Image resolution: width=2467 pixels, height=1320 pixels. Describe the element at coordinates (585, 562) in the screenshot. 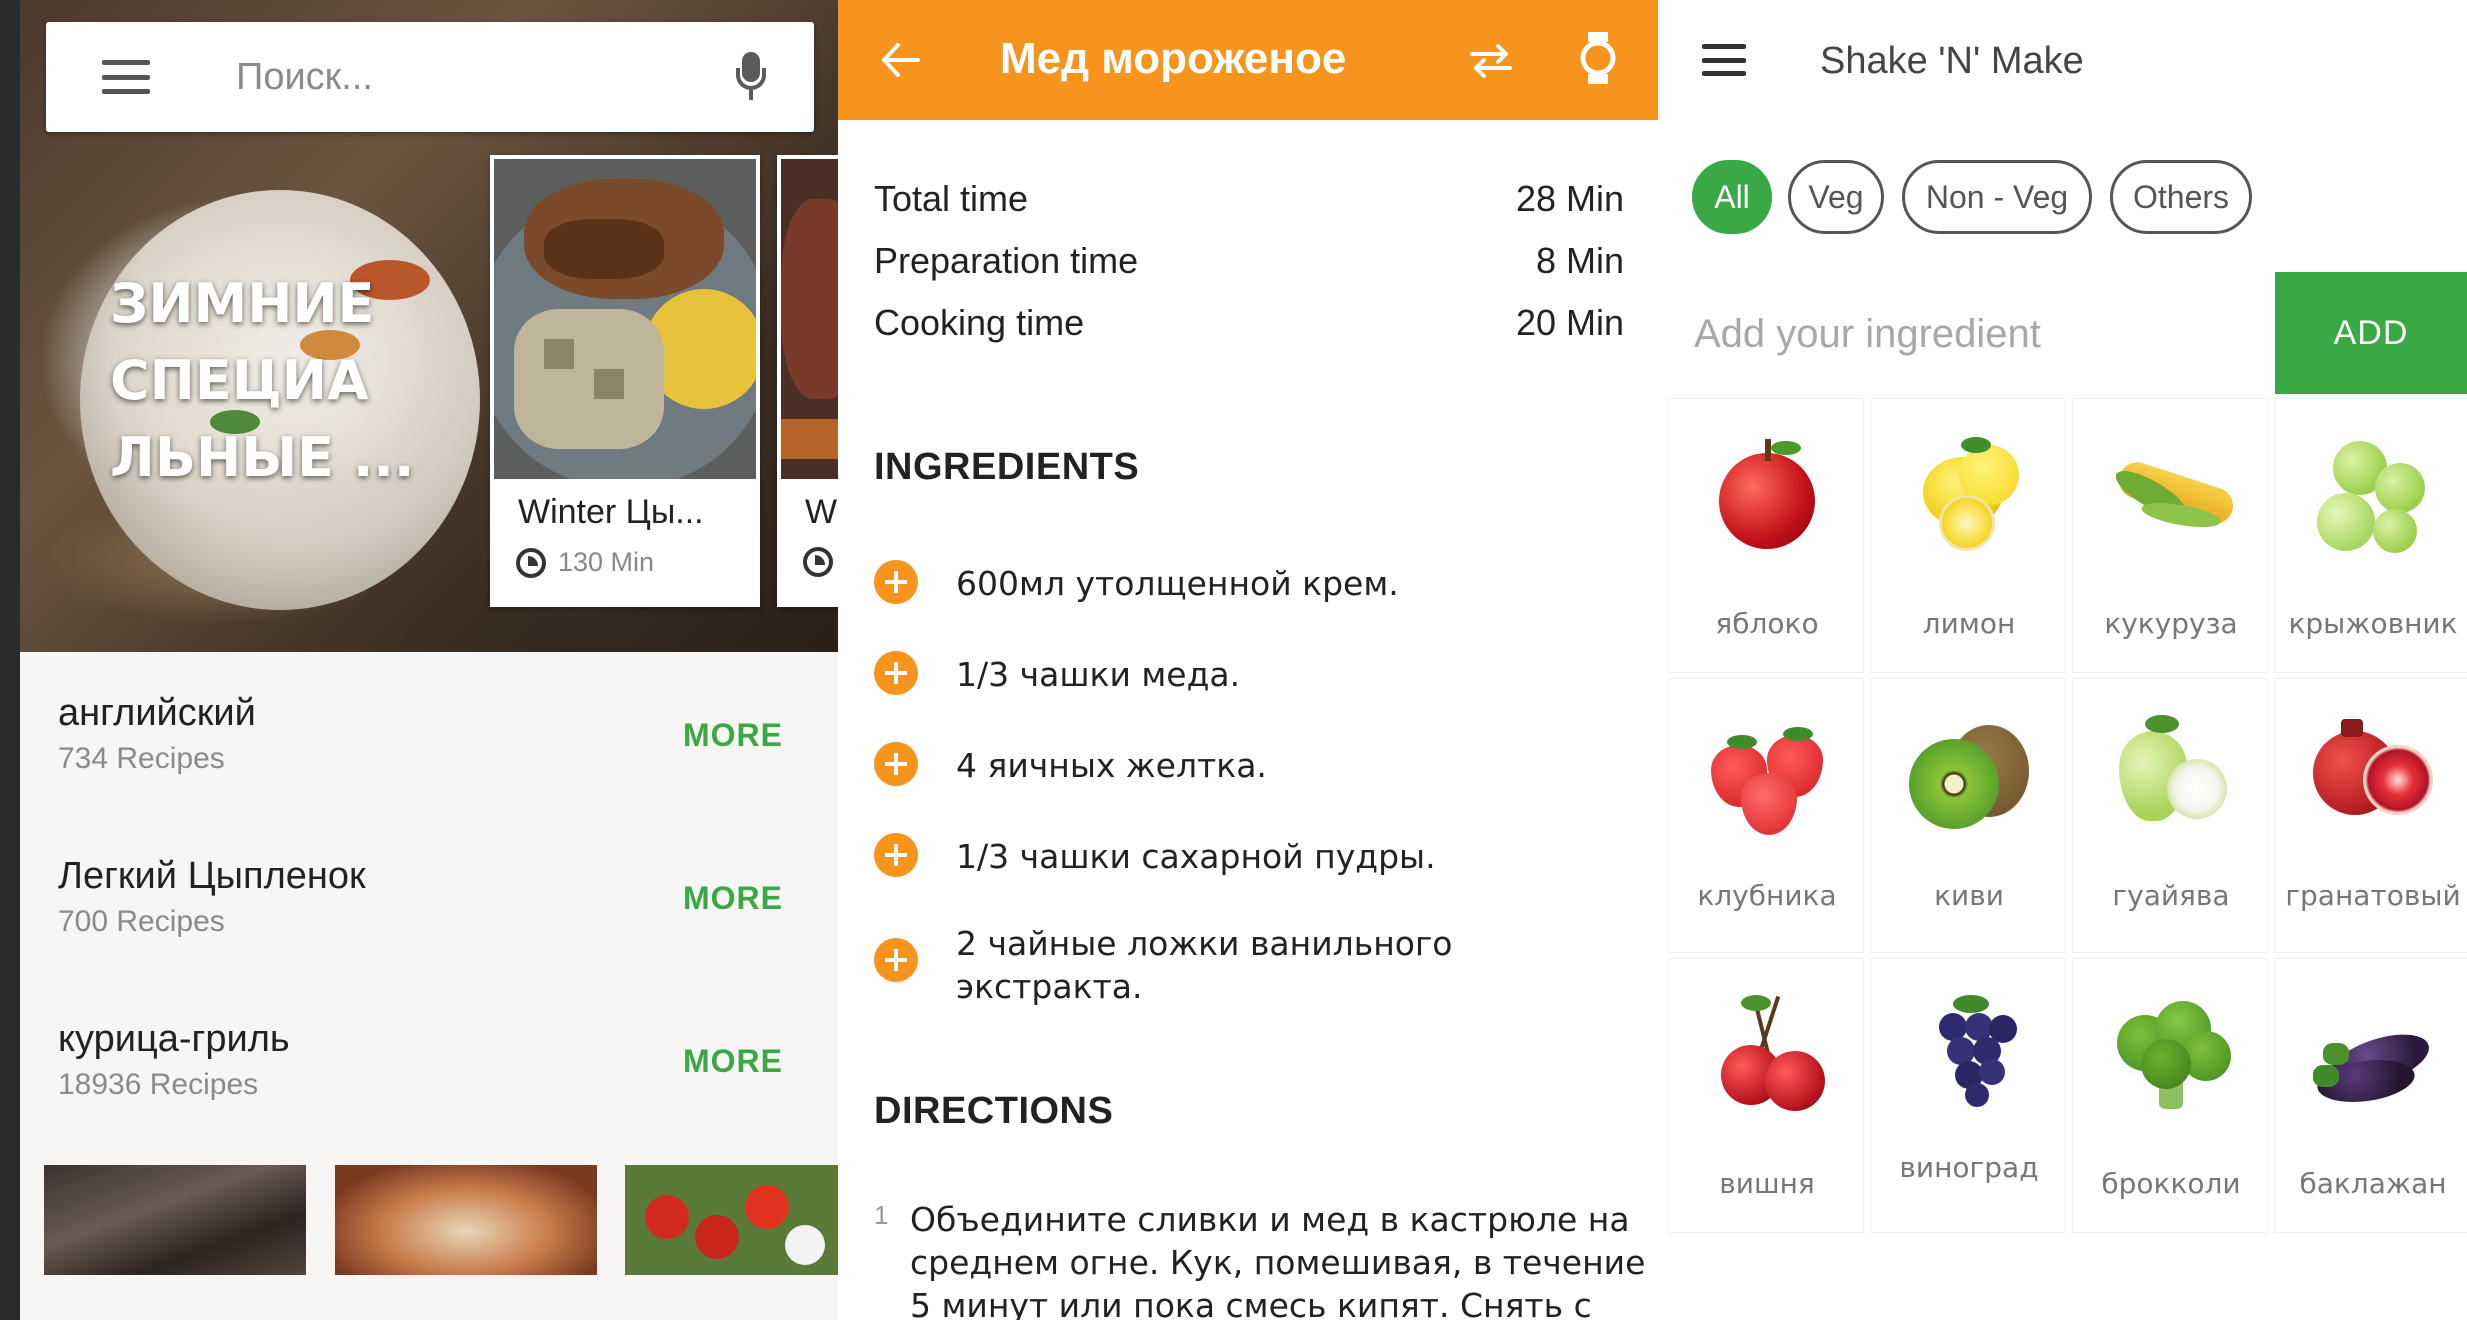

I see `recipe-card-time: 130 Min` at that location.